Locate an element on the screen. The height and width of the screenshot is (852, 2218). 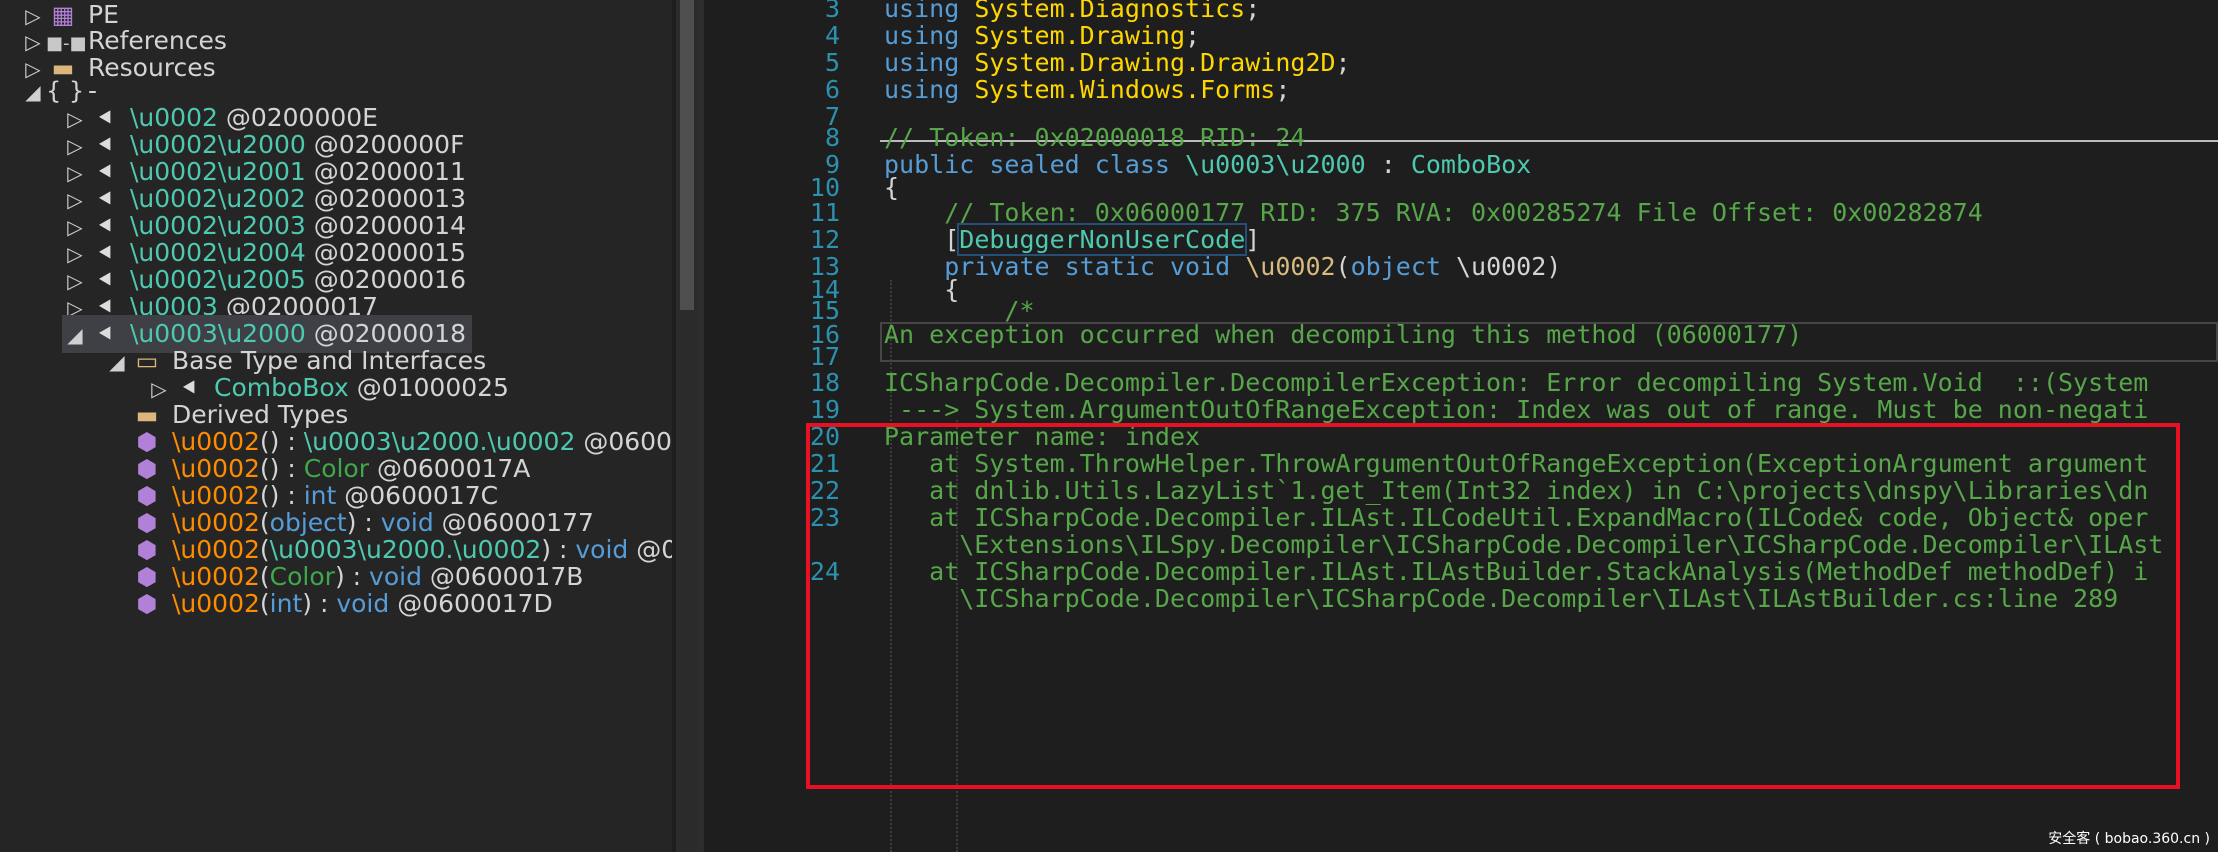
code-token: ] is located at coordinates (1253, 239).